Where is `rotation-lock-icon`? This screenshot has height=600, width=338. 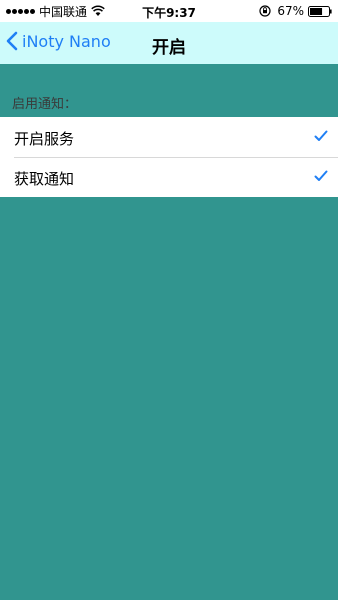
rotation-lock-icon is located at coordinates (265, 11).